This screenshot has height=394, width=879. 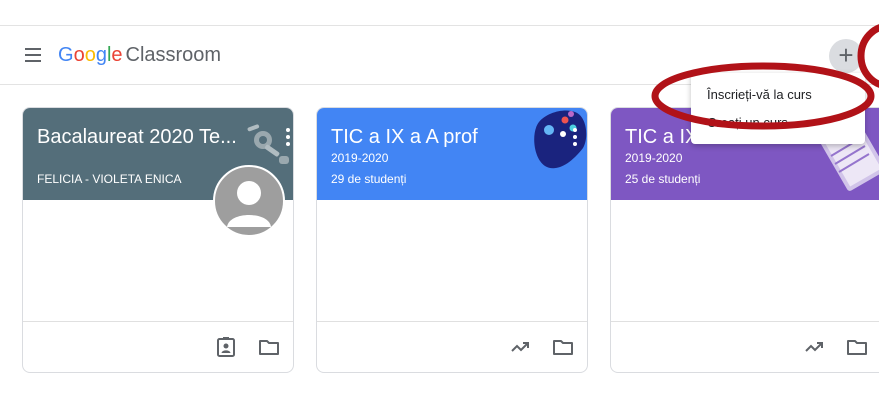 I want to click on assignment-ind-icon, so click(x=226, y=347).